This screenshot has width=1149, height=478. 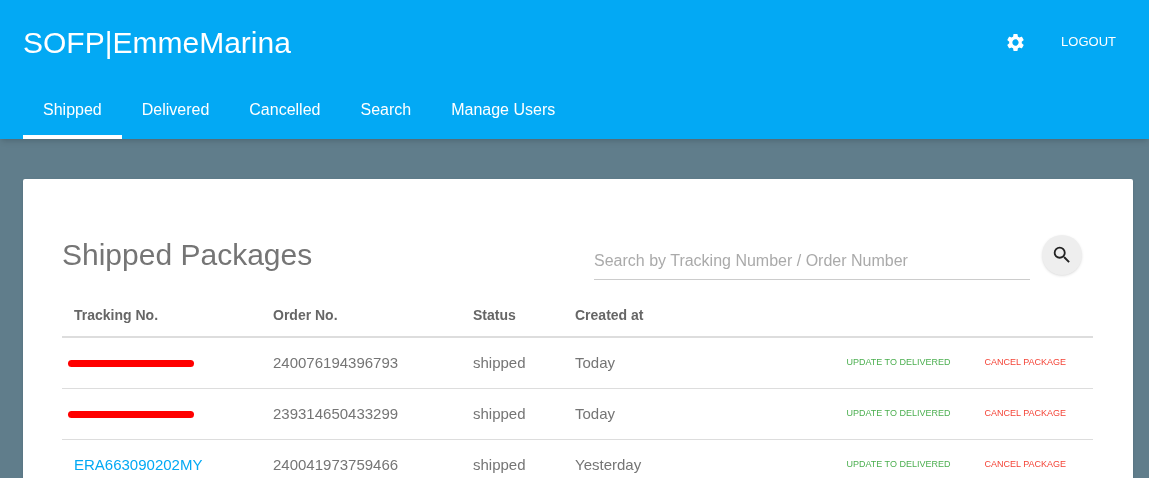 What do you see at coordinates (173, 465) in the screenshot?
I see `tracking-link: ERA663090202MY` at bounding box center [173, 465].